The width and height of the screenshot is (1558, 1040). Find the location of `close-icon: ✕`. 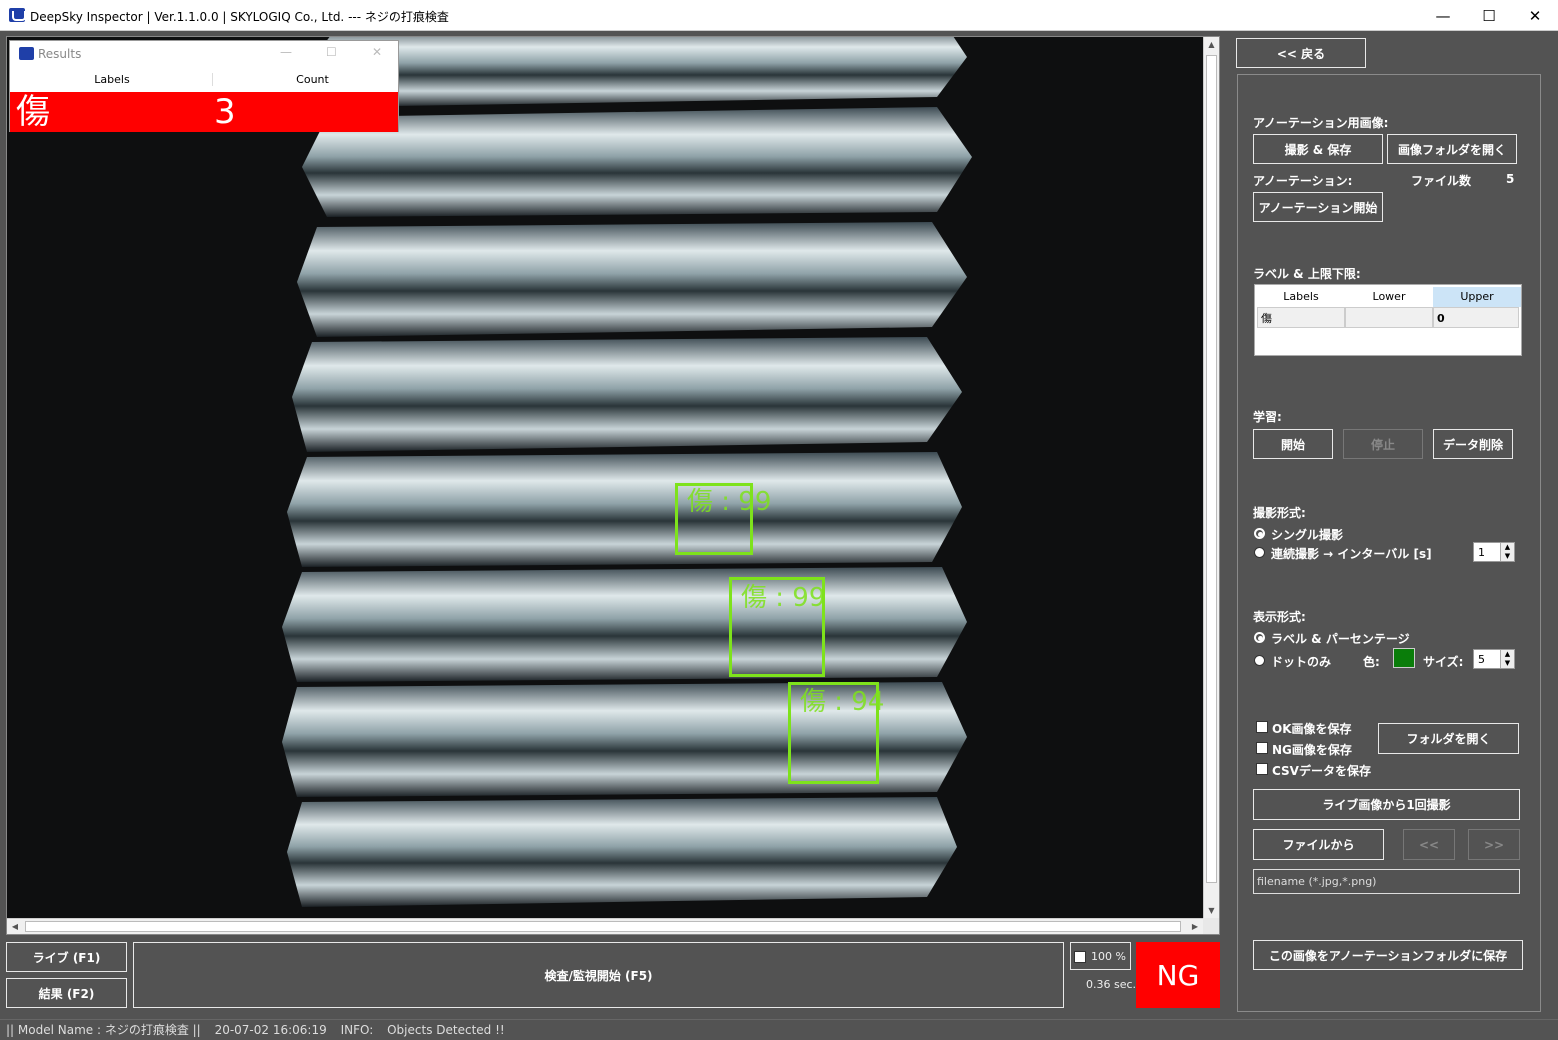

close-icon: ✕ is located at coordinates (377, 52).